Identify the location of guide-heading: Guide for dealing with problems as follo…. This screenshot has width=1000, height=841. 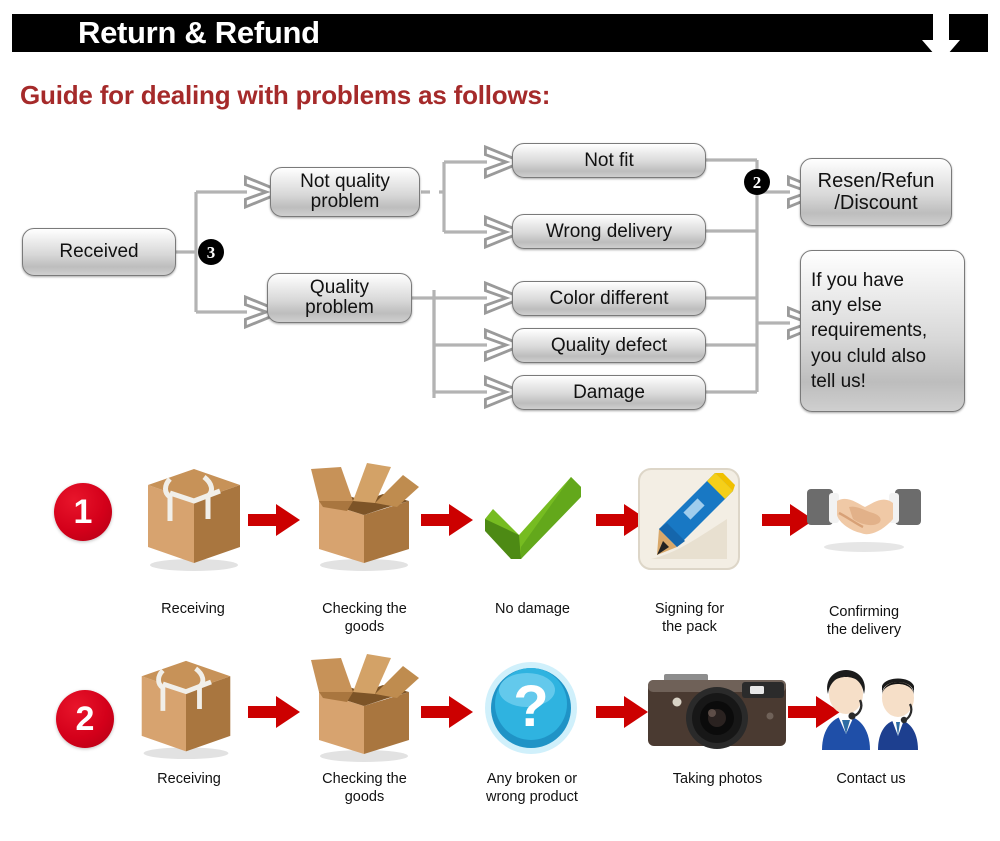
(285, 95).